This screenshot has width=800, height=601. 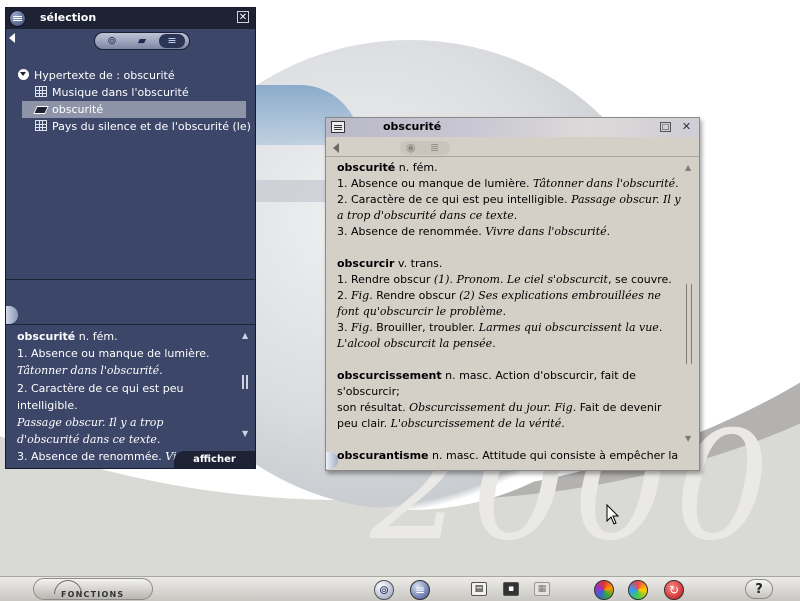 I want to click on afficher-button: afficher, so click(x=214, y=459).